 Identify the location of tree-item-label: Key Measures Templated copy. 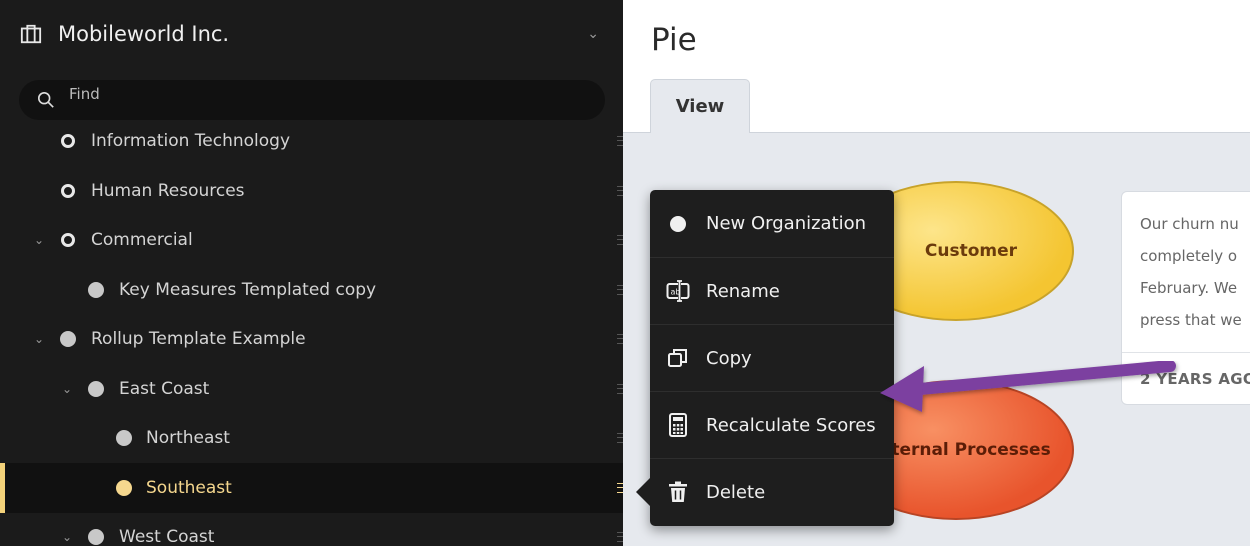
(248, 290).